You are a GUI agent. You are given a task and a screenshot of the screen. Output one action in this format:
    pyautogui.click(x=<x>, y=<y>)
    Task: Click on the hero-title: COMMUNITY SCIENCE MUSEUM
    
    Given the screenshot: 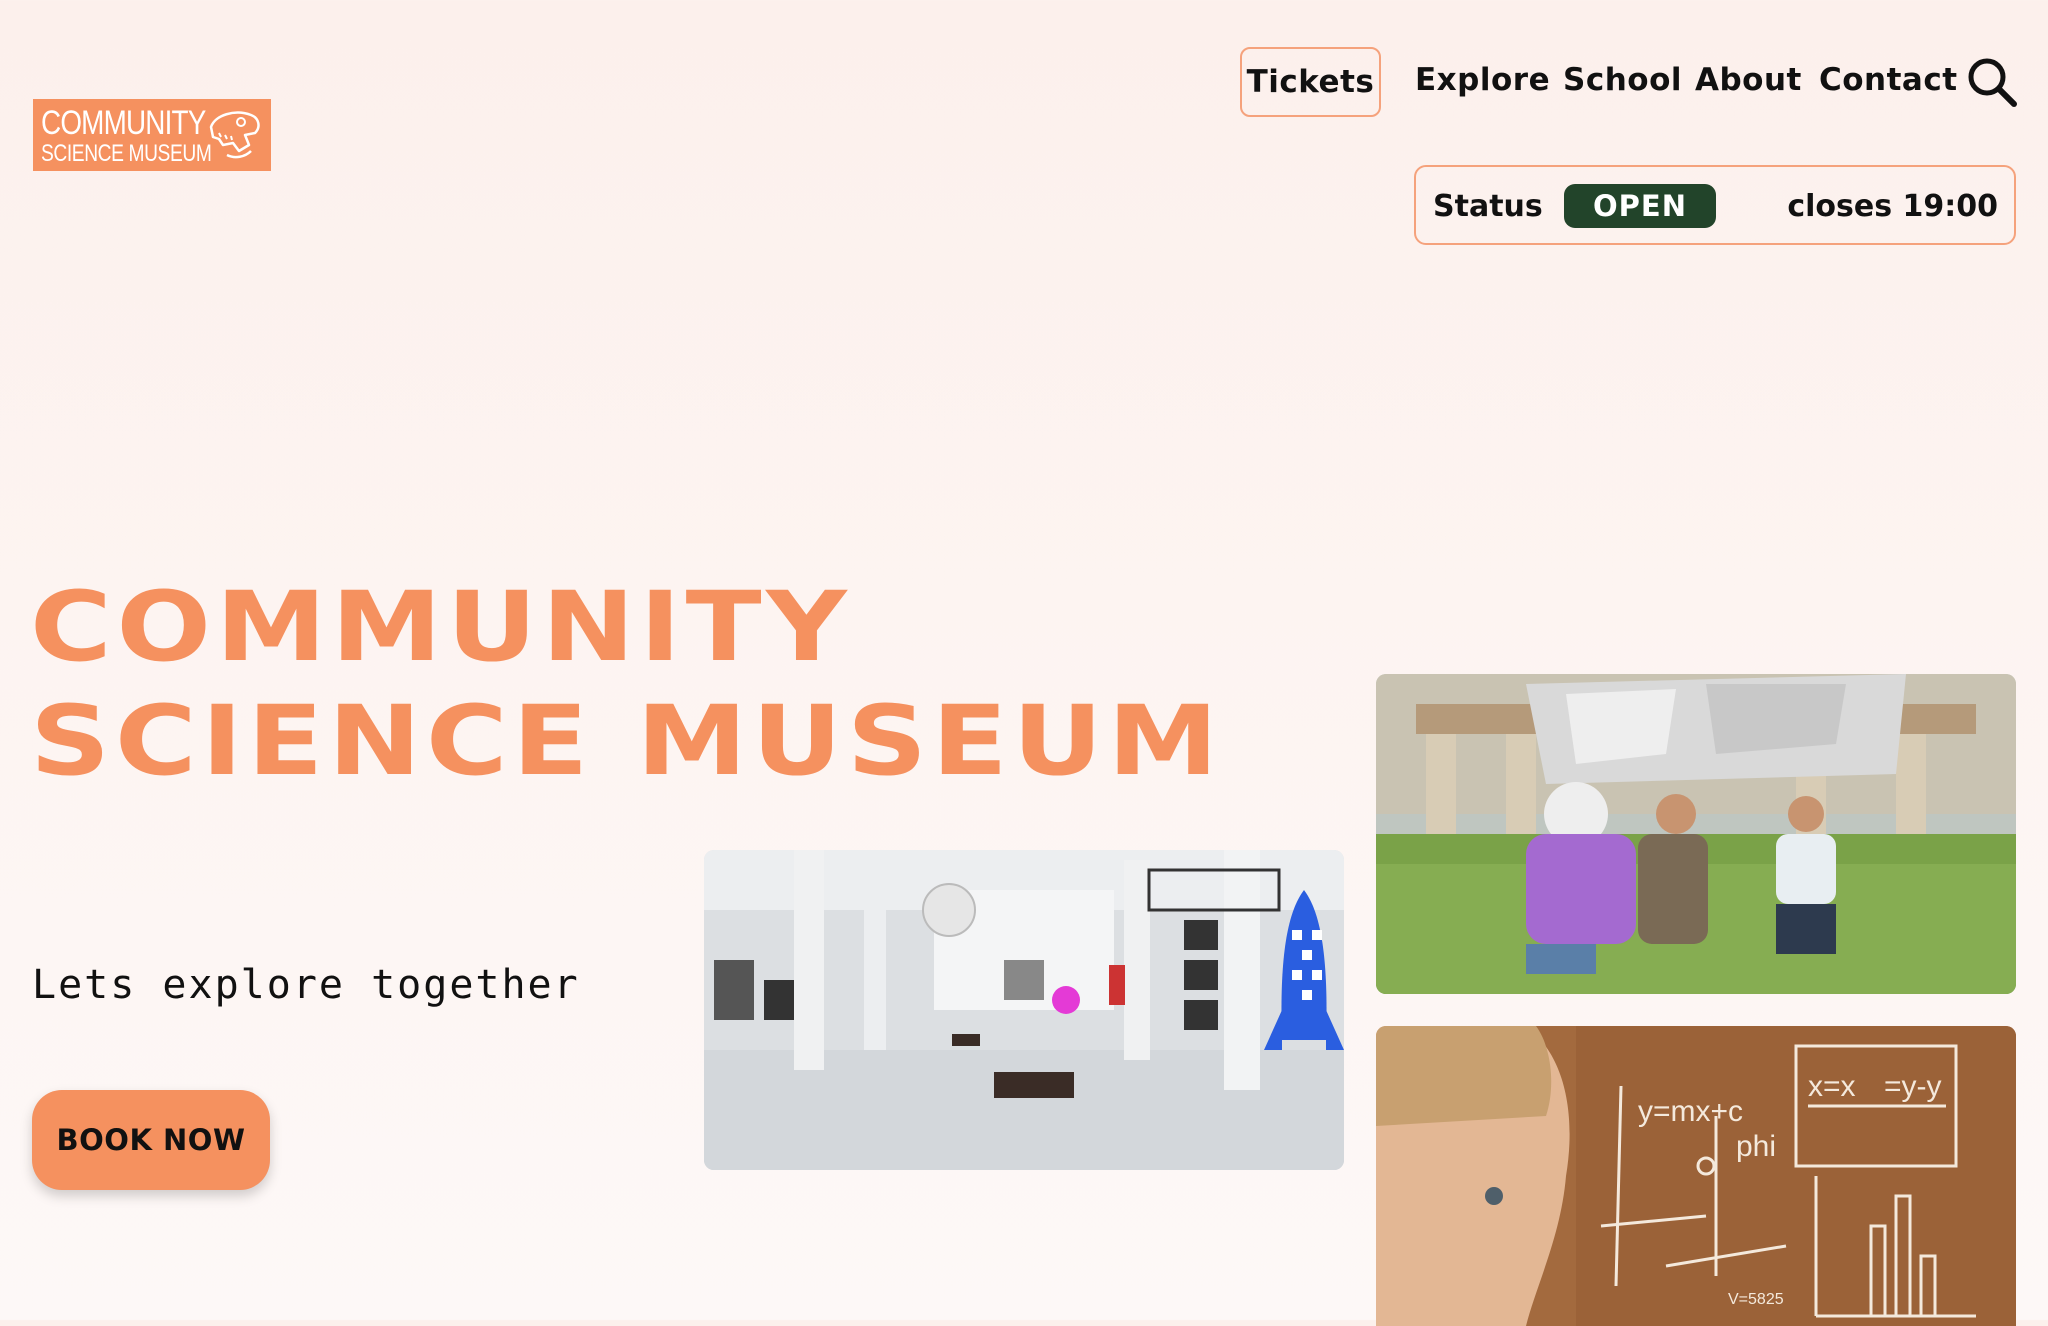 What is the action you would take?
    pyautogui.click(x=626, y=684)
    